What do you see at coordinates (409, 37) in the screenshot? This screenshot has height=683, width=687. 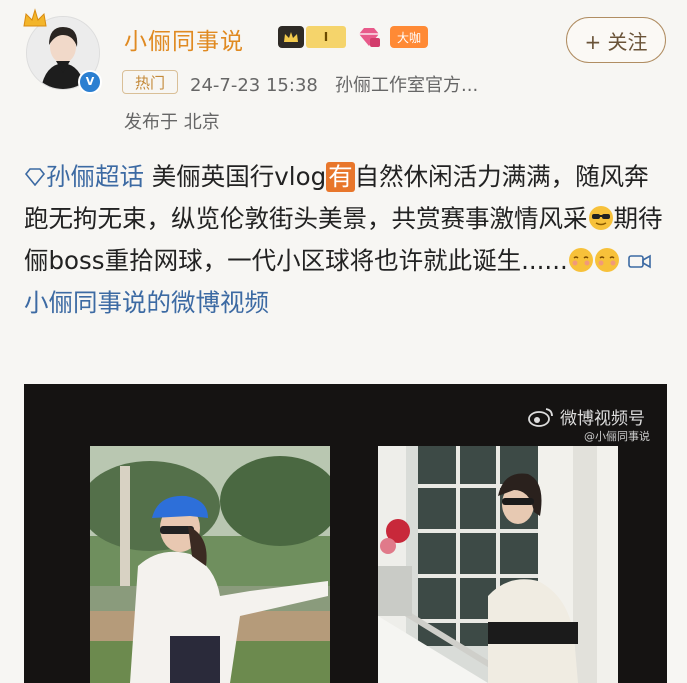 I see `big-v-badge: 大咖` at bounding box center [409, 37].